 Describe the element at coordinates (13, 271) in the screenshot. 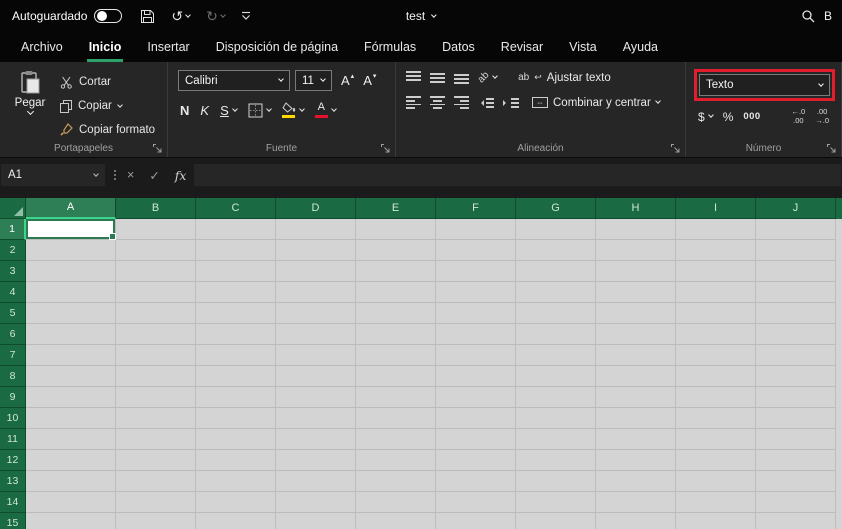

I see `row-header-3: 3` at that location.